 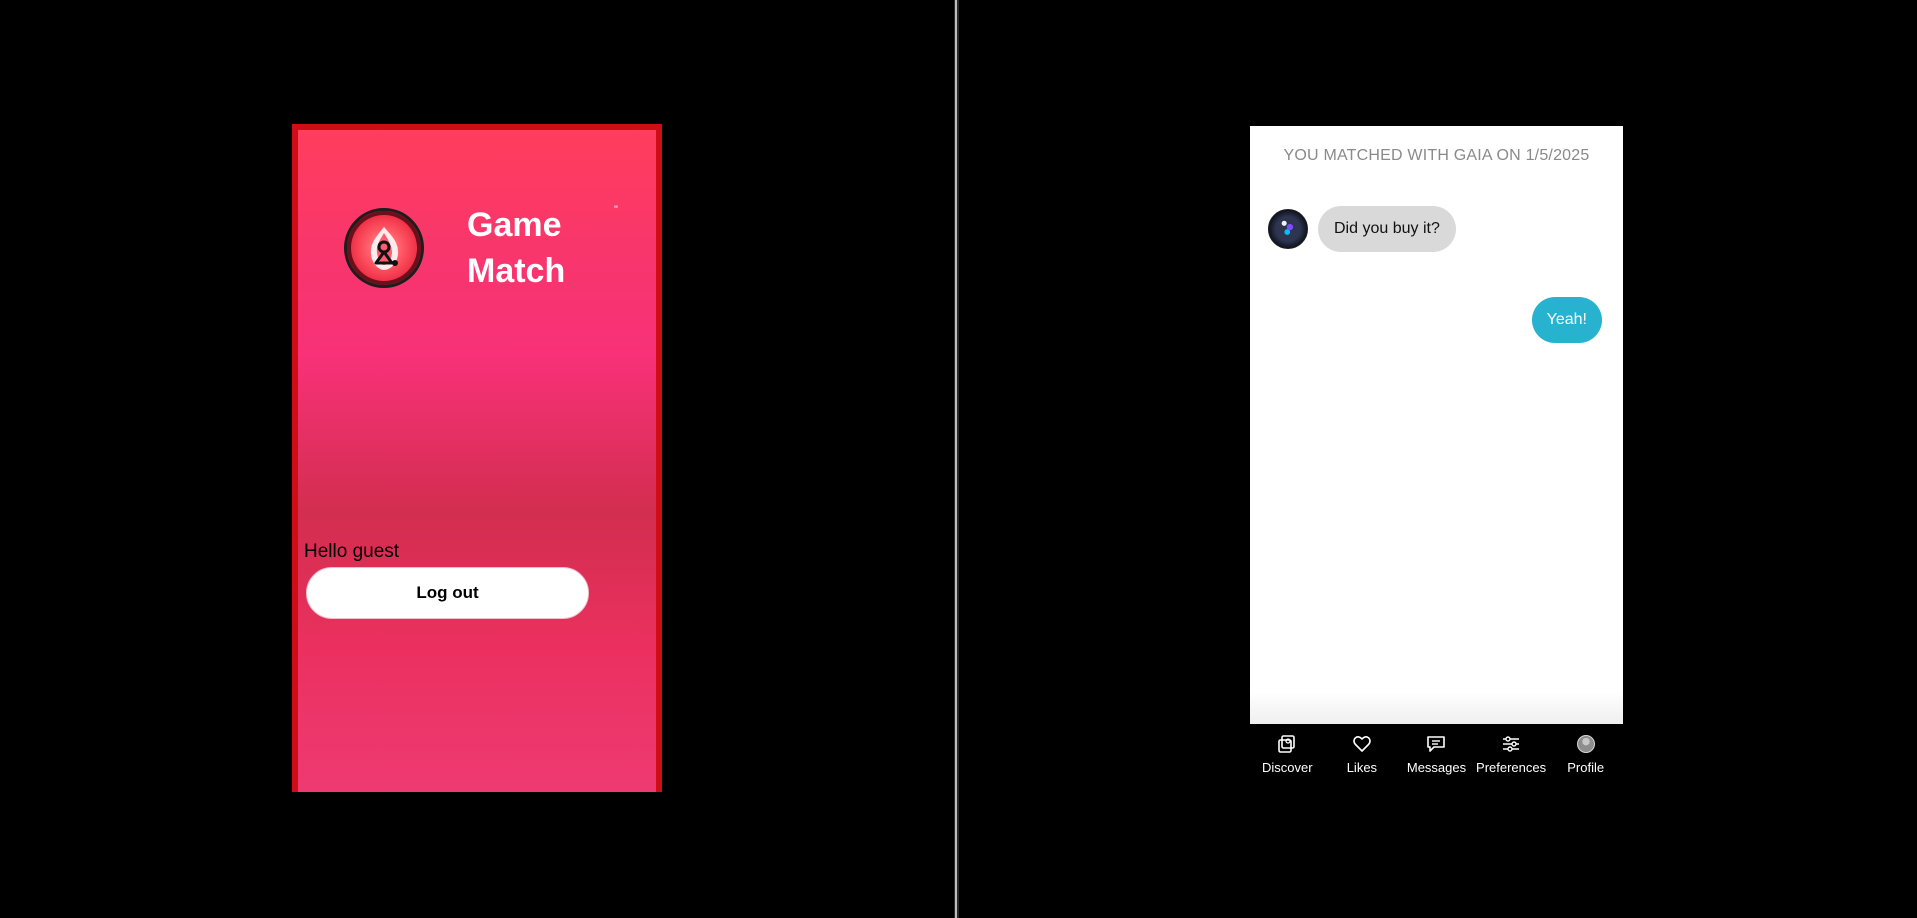 I want to click on panel-divider, so click(x=956, y=459).